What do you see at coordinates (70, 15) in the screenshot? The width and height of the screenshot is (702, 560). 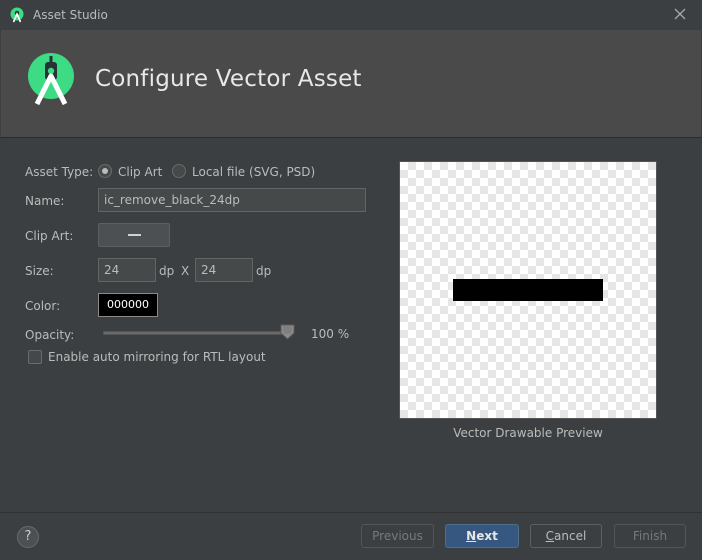 I see `window-title: Asset Studio` at bounding box center [70, 15].